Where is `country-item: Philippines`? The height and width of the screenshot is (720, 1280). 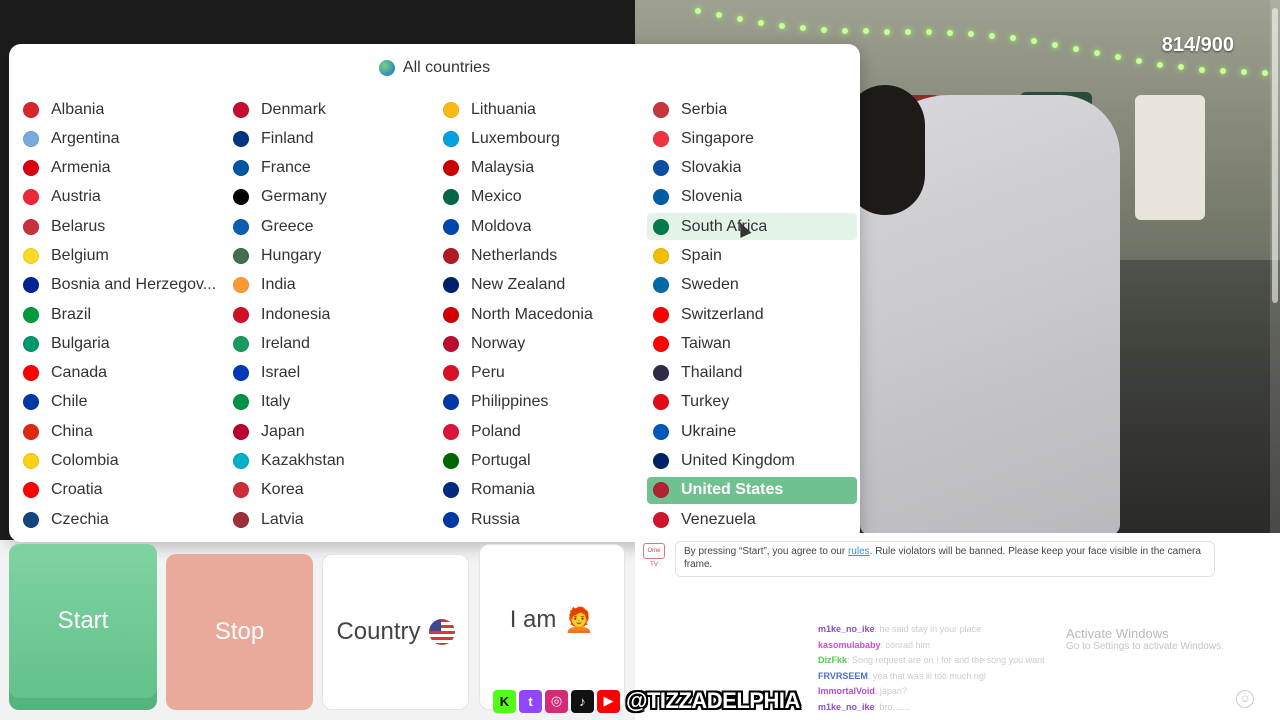
country-item: Philippines is located at coordinates (542, 402).